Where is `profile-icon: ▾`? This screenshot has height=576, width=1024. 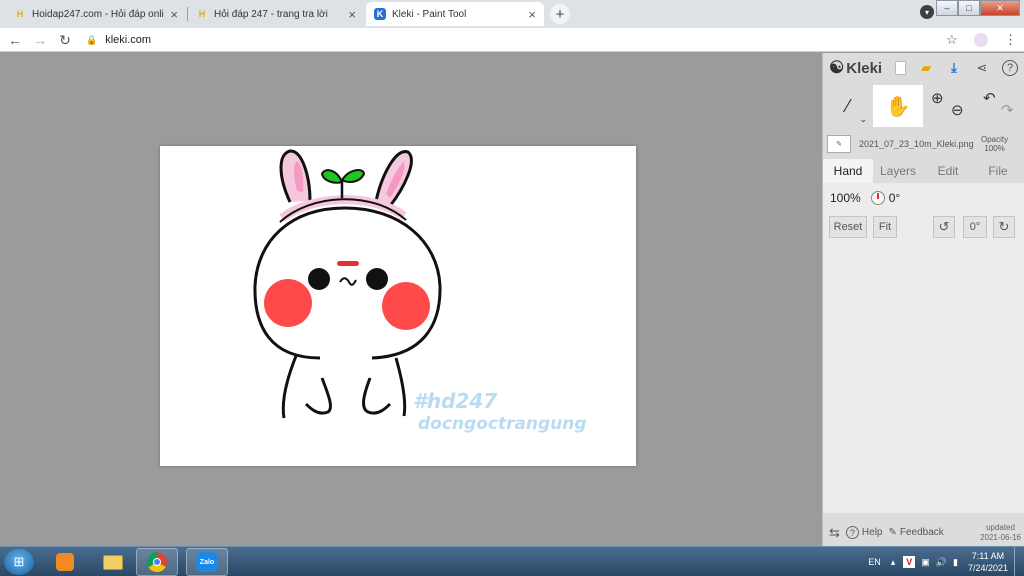
profile-icon: ▾ is located at coordinates (927, 12).